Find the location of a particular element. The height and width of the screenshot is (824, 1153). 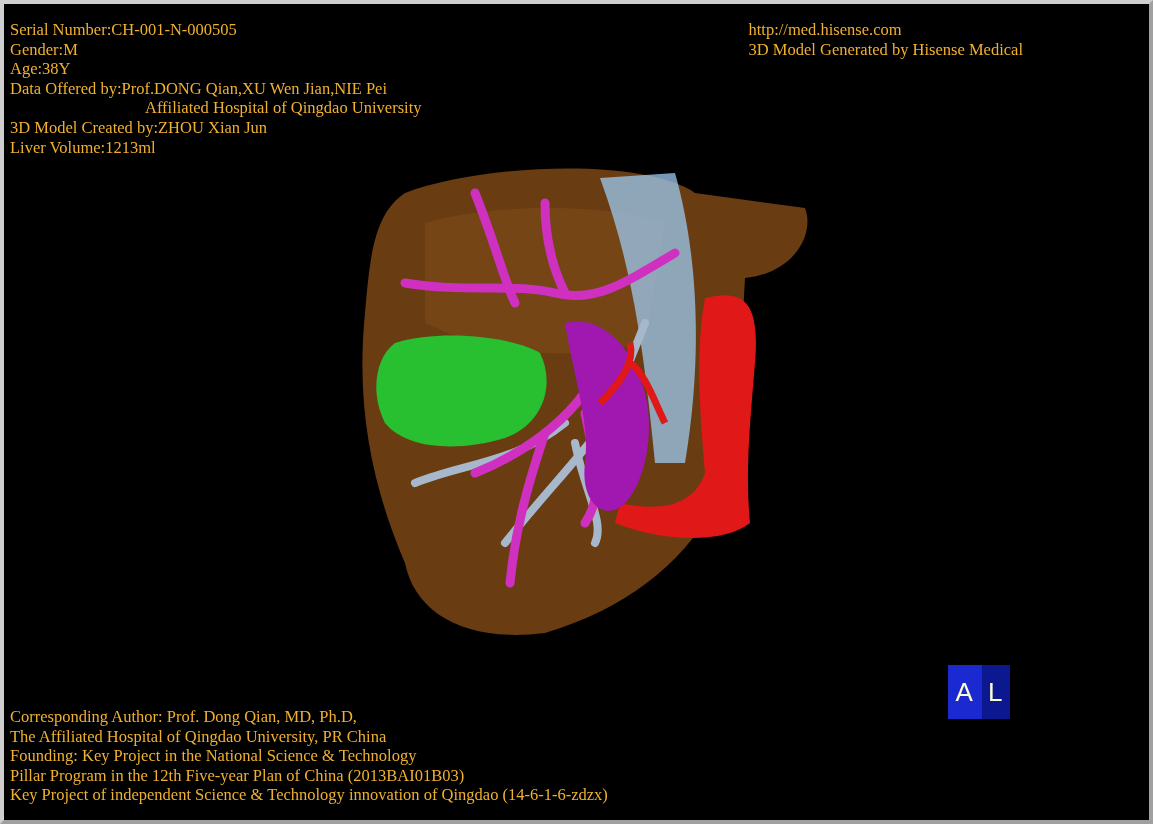

case-info-text: Affiliated Hospital of Qingdao University is located at coordinates (283, 108).